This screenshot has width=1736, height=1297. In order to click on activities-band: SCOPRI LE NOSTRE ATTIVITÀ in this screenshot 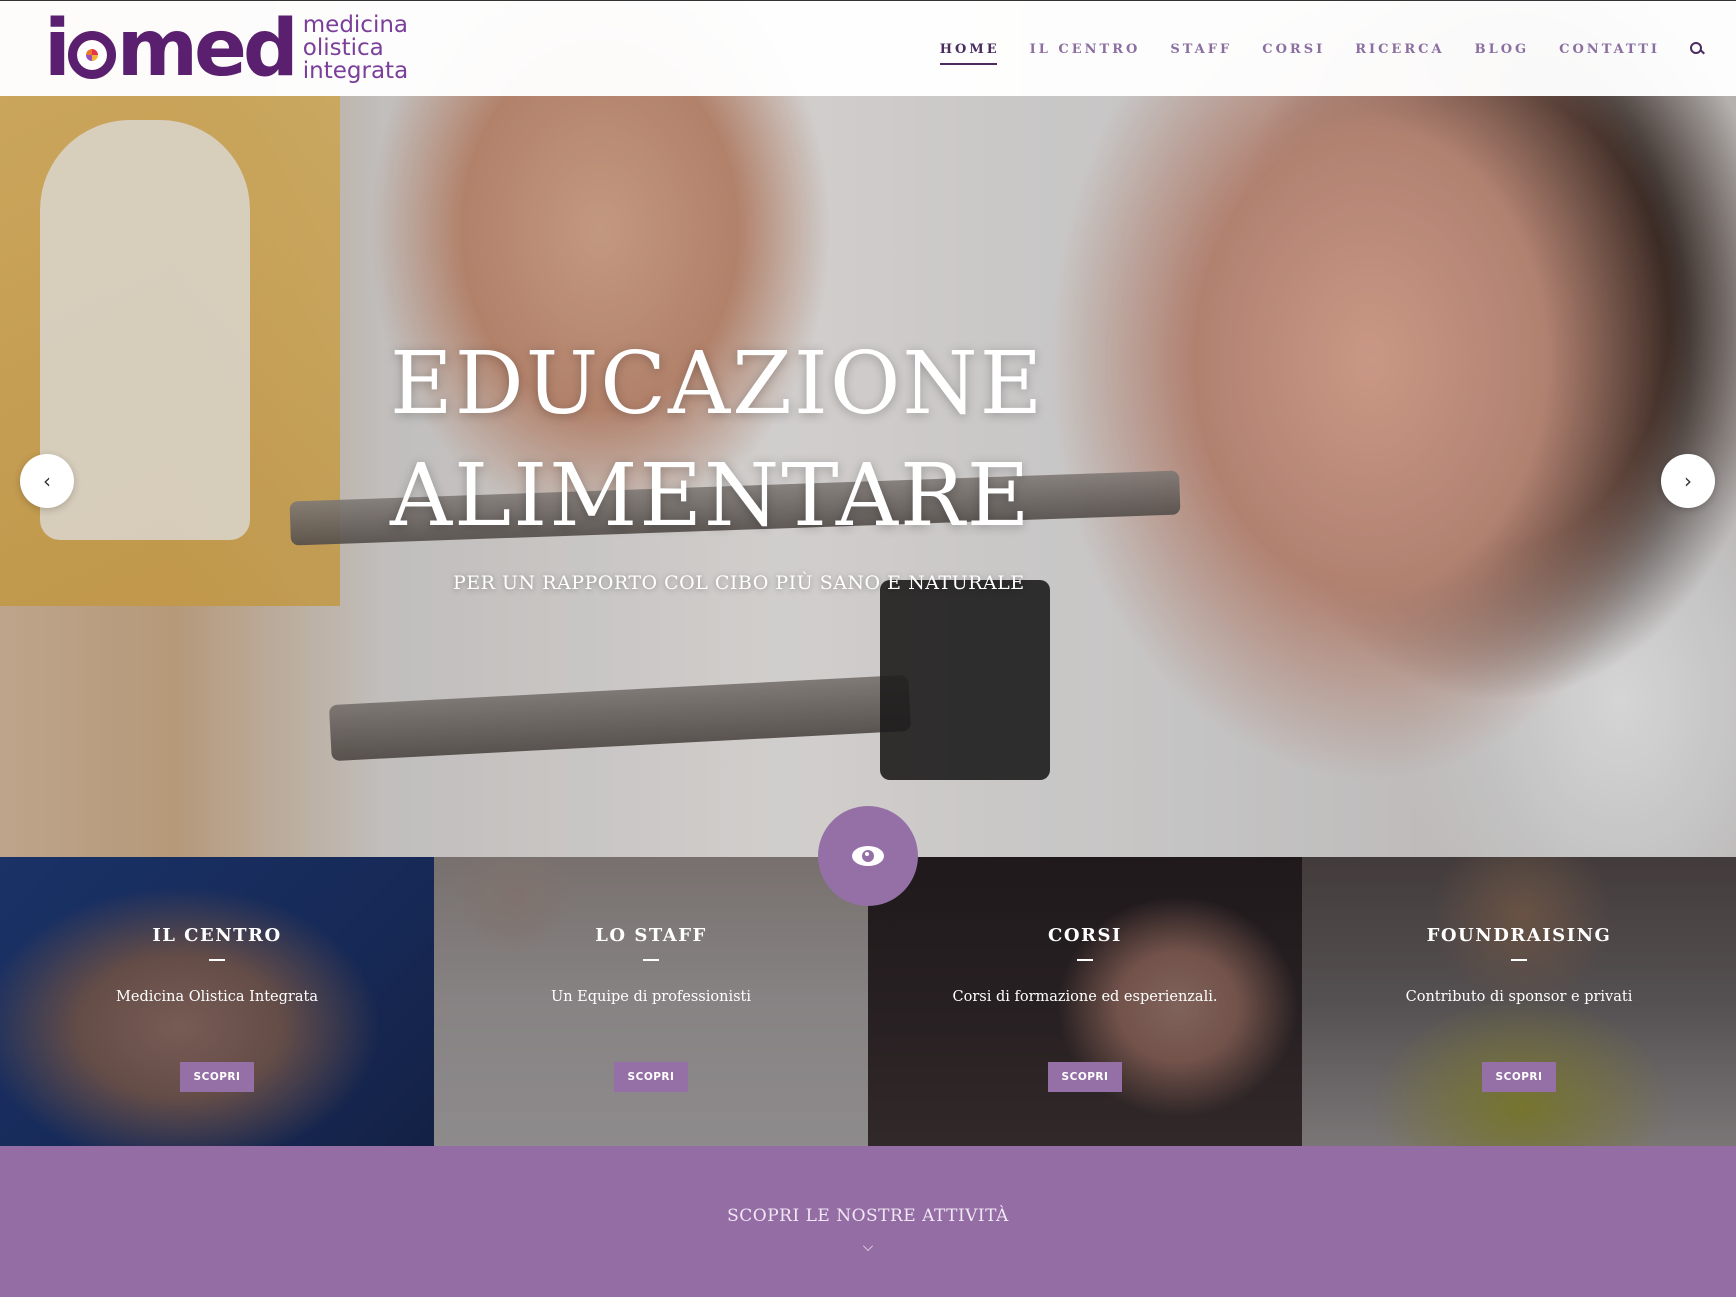, I will do `click(868, 1221)`.